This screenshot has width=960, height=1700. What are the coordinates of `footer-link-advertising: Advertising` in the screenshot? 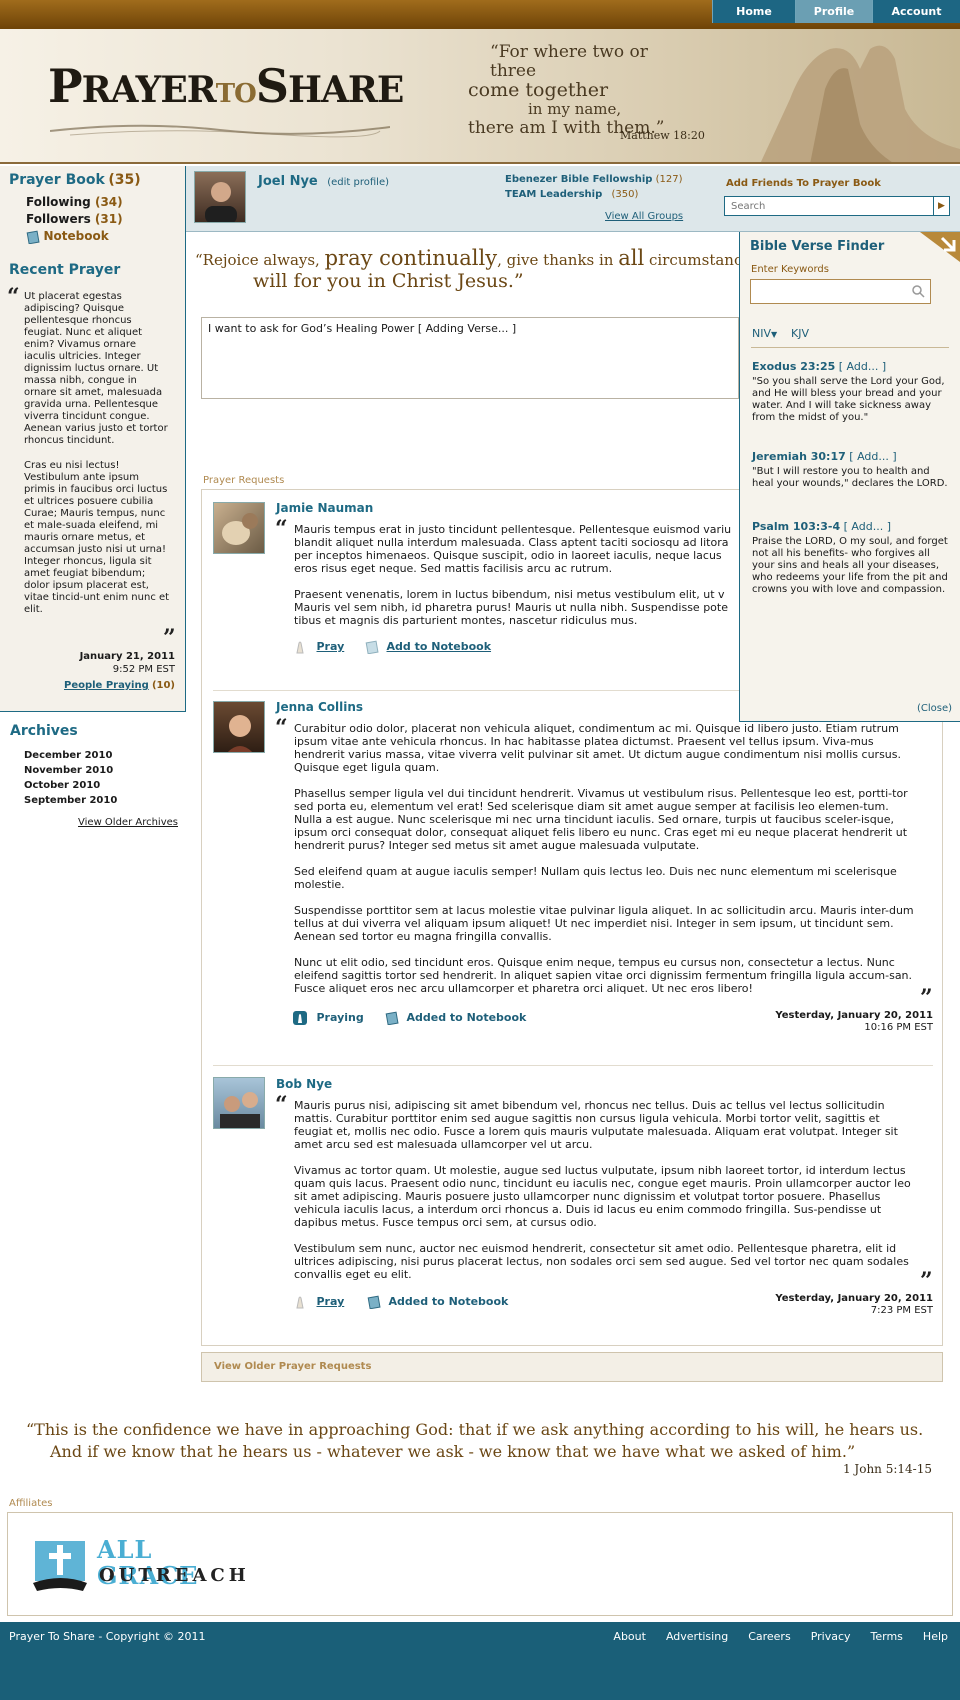 It's located at (697, 1636).